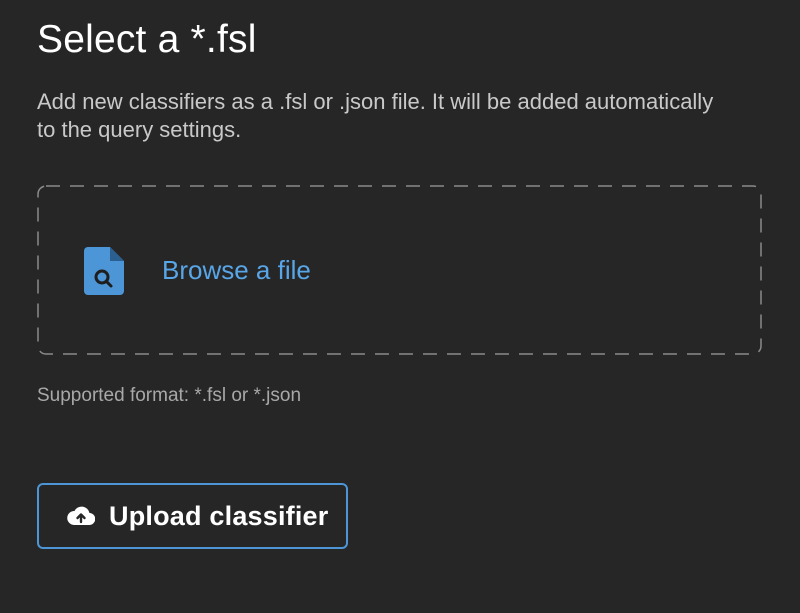  I want to click on upload-button-label: Upload classifier, so click(219, 515).